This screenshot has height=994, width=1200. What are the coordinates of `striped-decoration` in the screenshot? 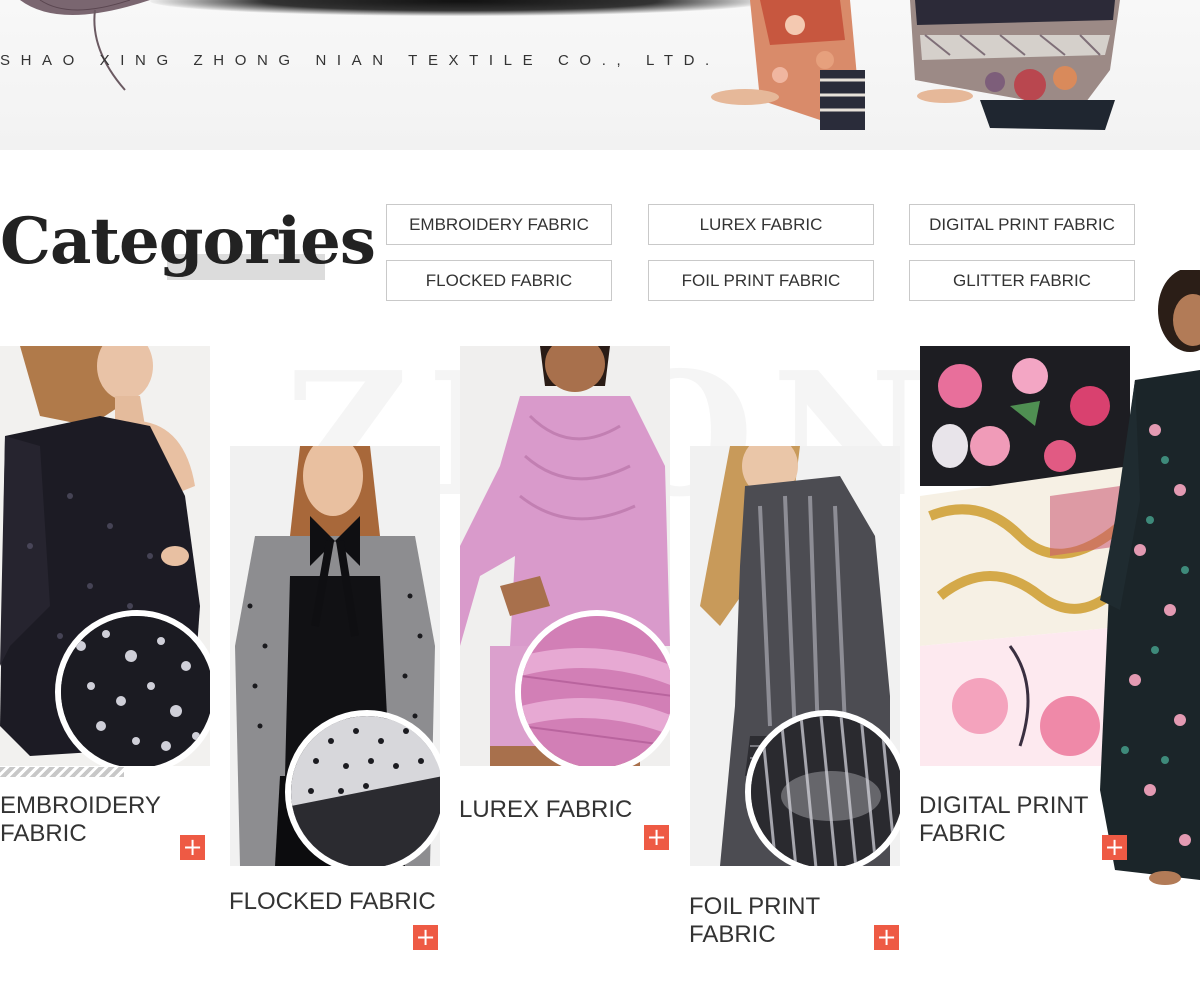 It's located at (62, 772).